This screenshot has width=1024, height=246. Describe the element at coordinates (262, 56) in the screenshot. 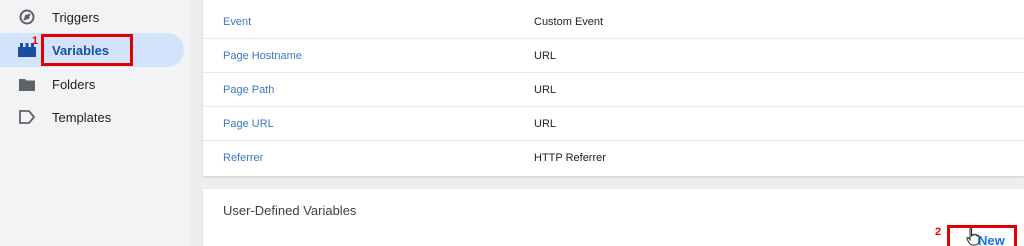

I see `variable-name-link: Page Hostname` at that location.